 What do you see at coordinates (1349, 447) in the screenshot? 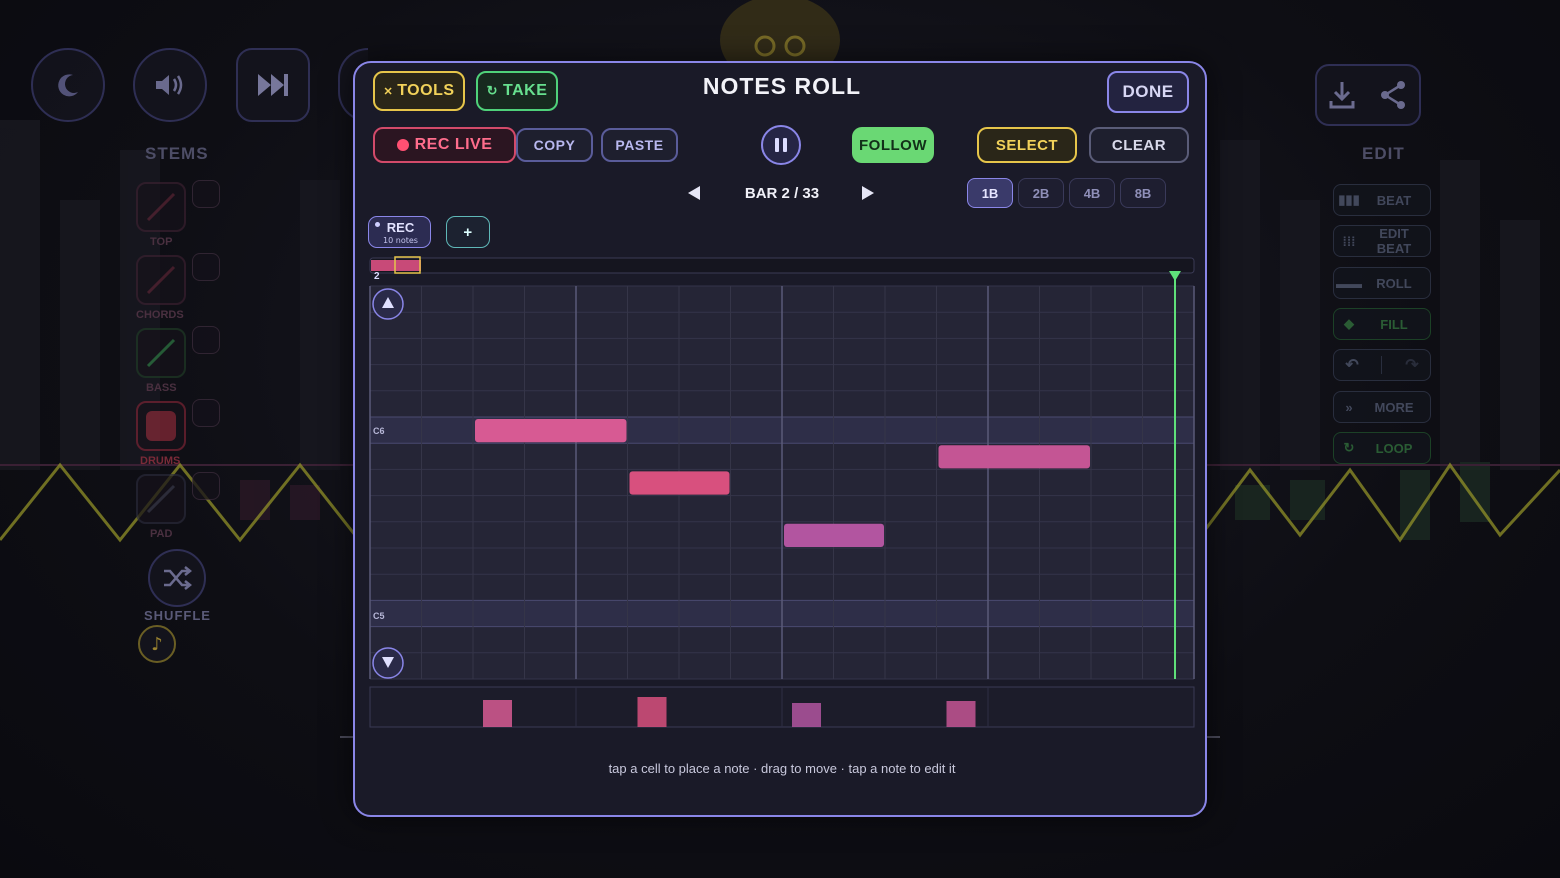
I see `loop-icon: ↻` at bounding box center [1349, 447].